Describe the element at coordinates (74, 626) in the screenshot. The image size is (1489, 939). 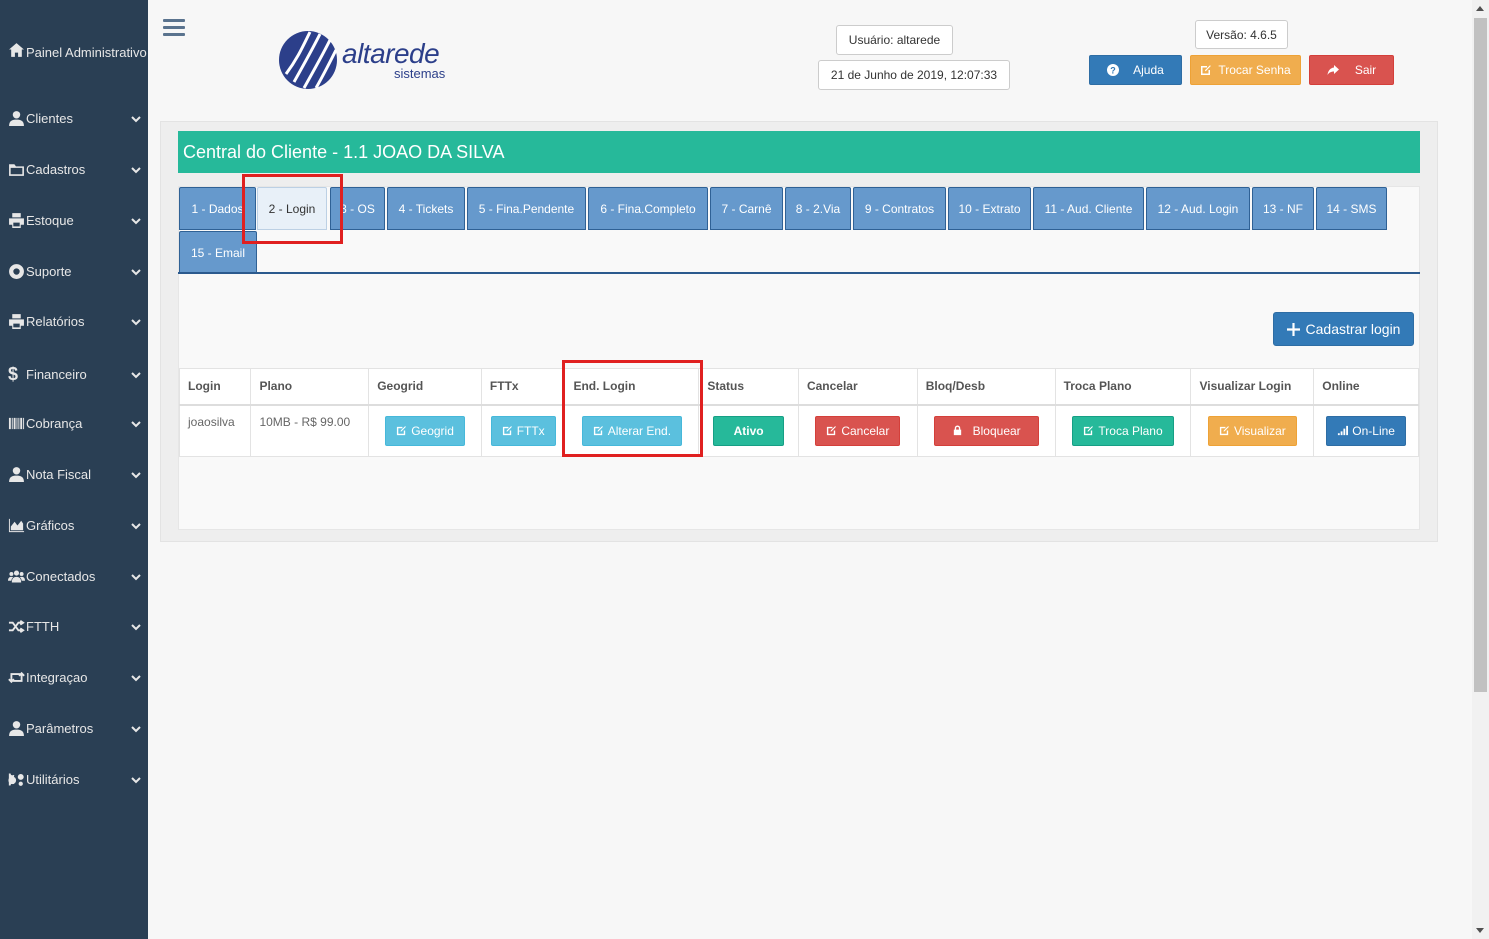
I see `sidebar-item-ftth: FTTH` at that location.